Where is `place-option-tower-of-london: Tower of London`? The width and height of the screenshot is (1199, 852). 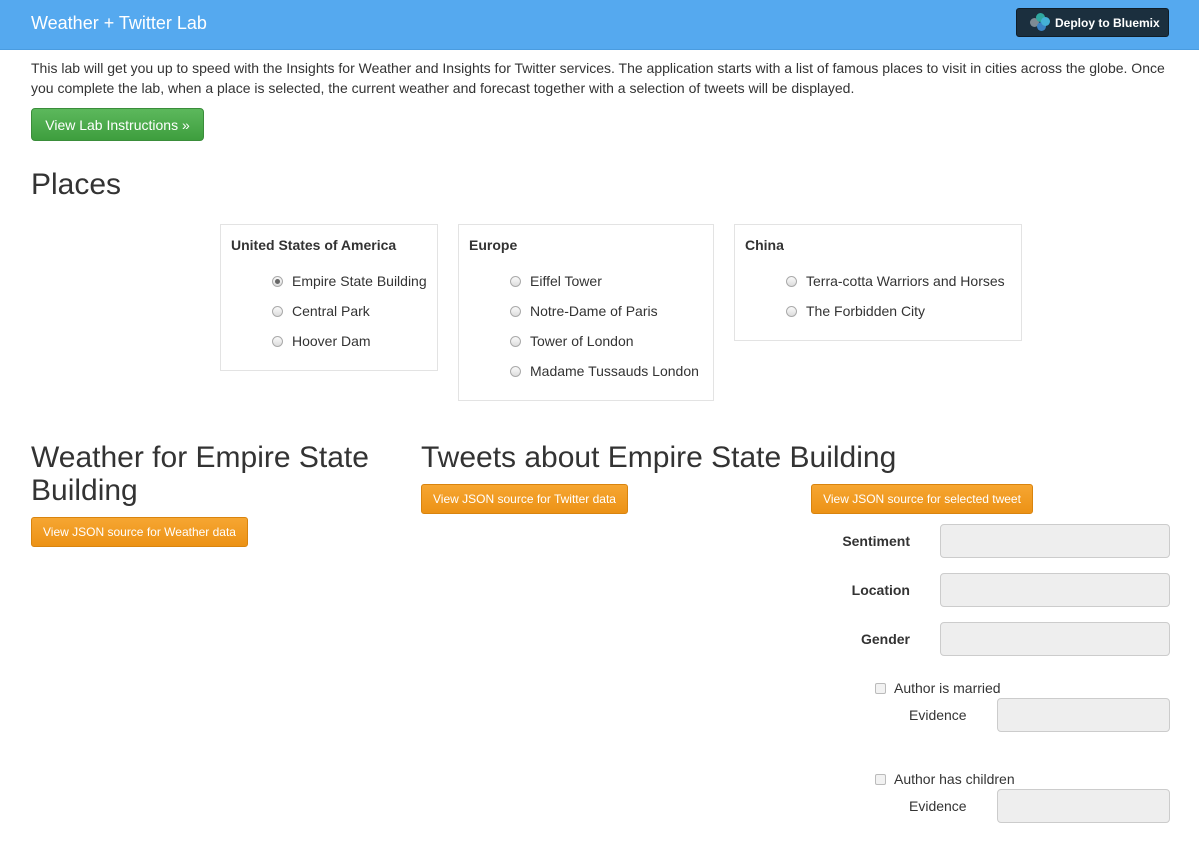
place-option-tower-of-london: Tower of London is located at coordinates (572, 341).